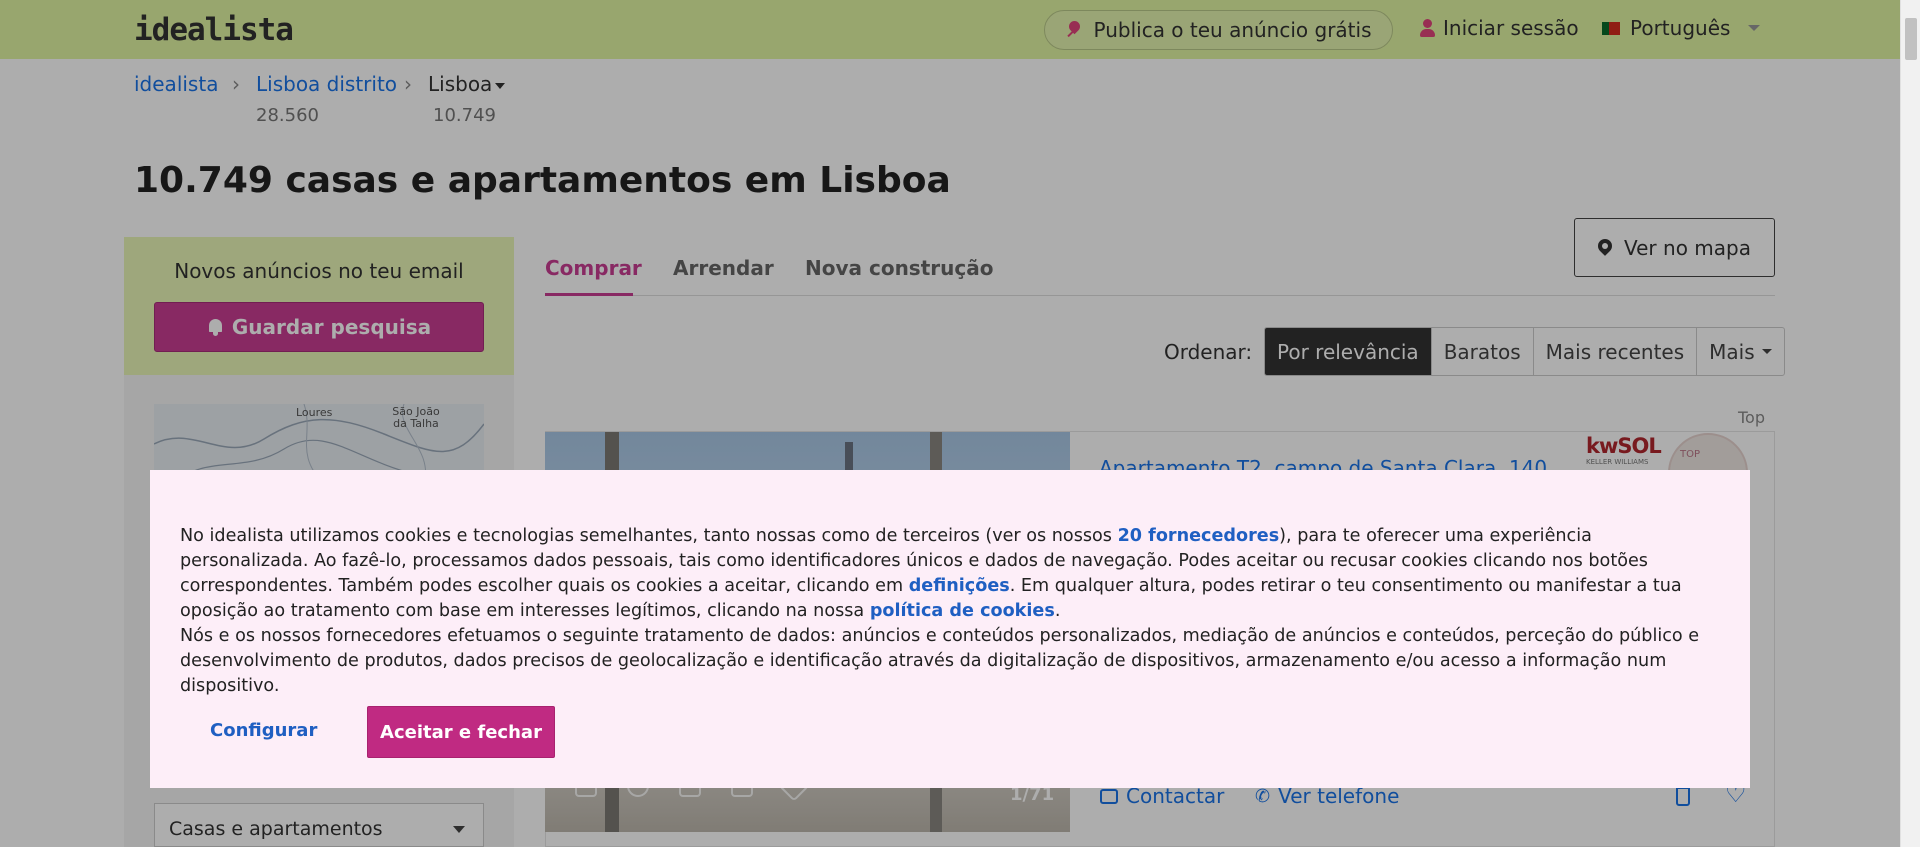  I want to click on configure-button: Configurar, so click(263, 730).